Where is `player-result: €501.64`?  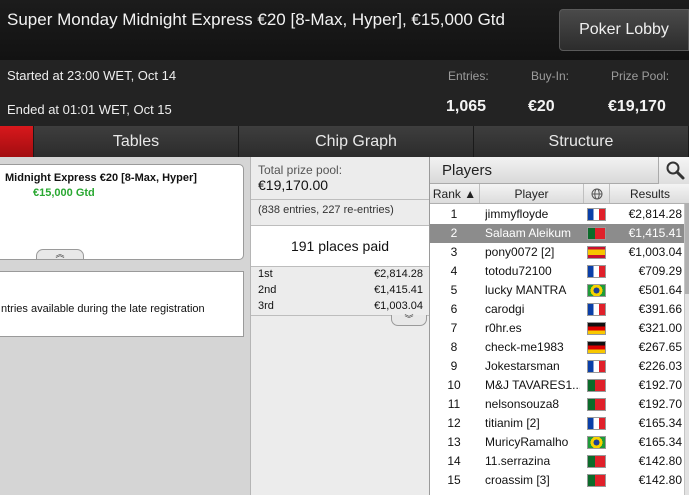
player-result: €501.64 is located at coordinates (660, 290).